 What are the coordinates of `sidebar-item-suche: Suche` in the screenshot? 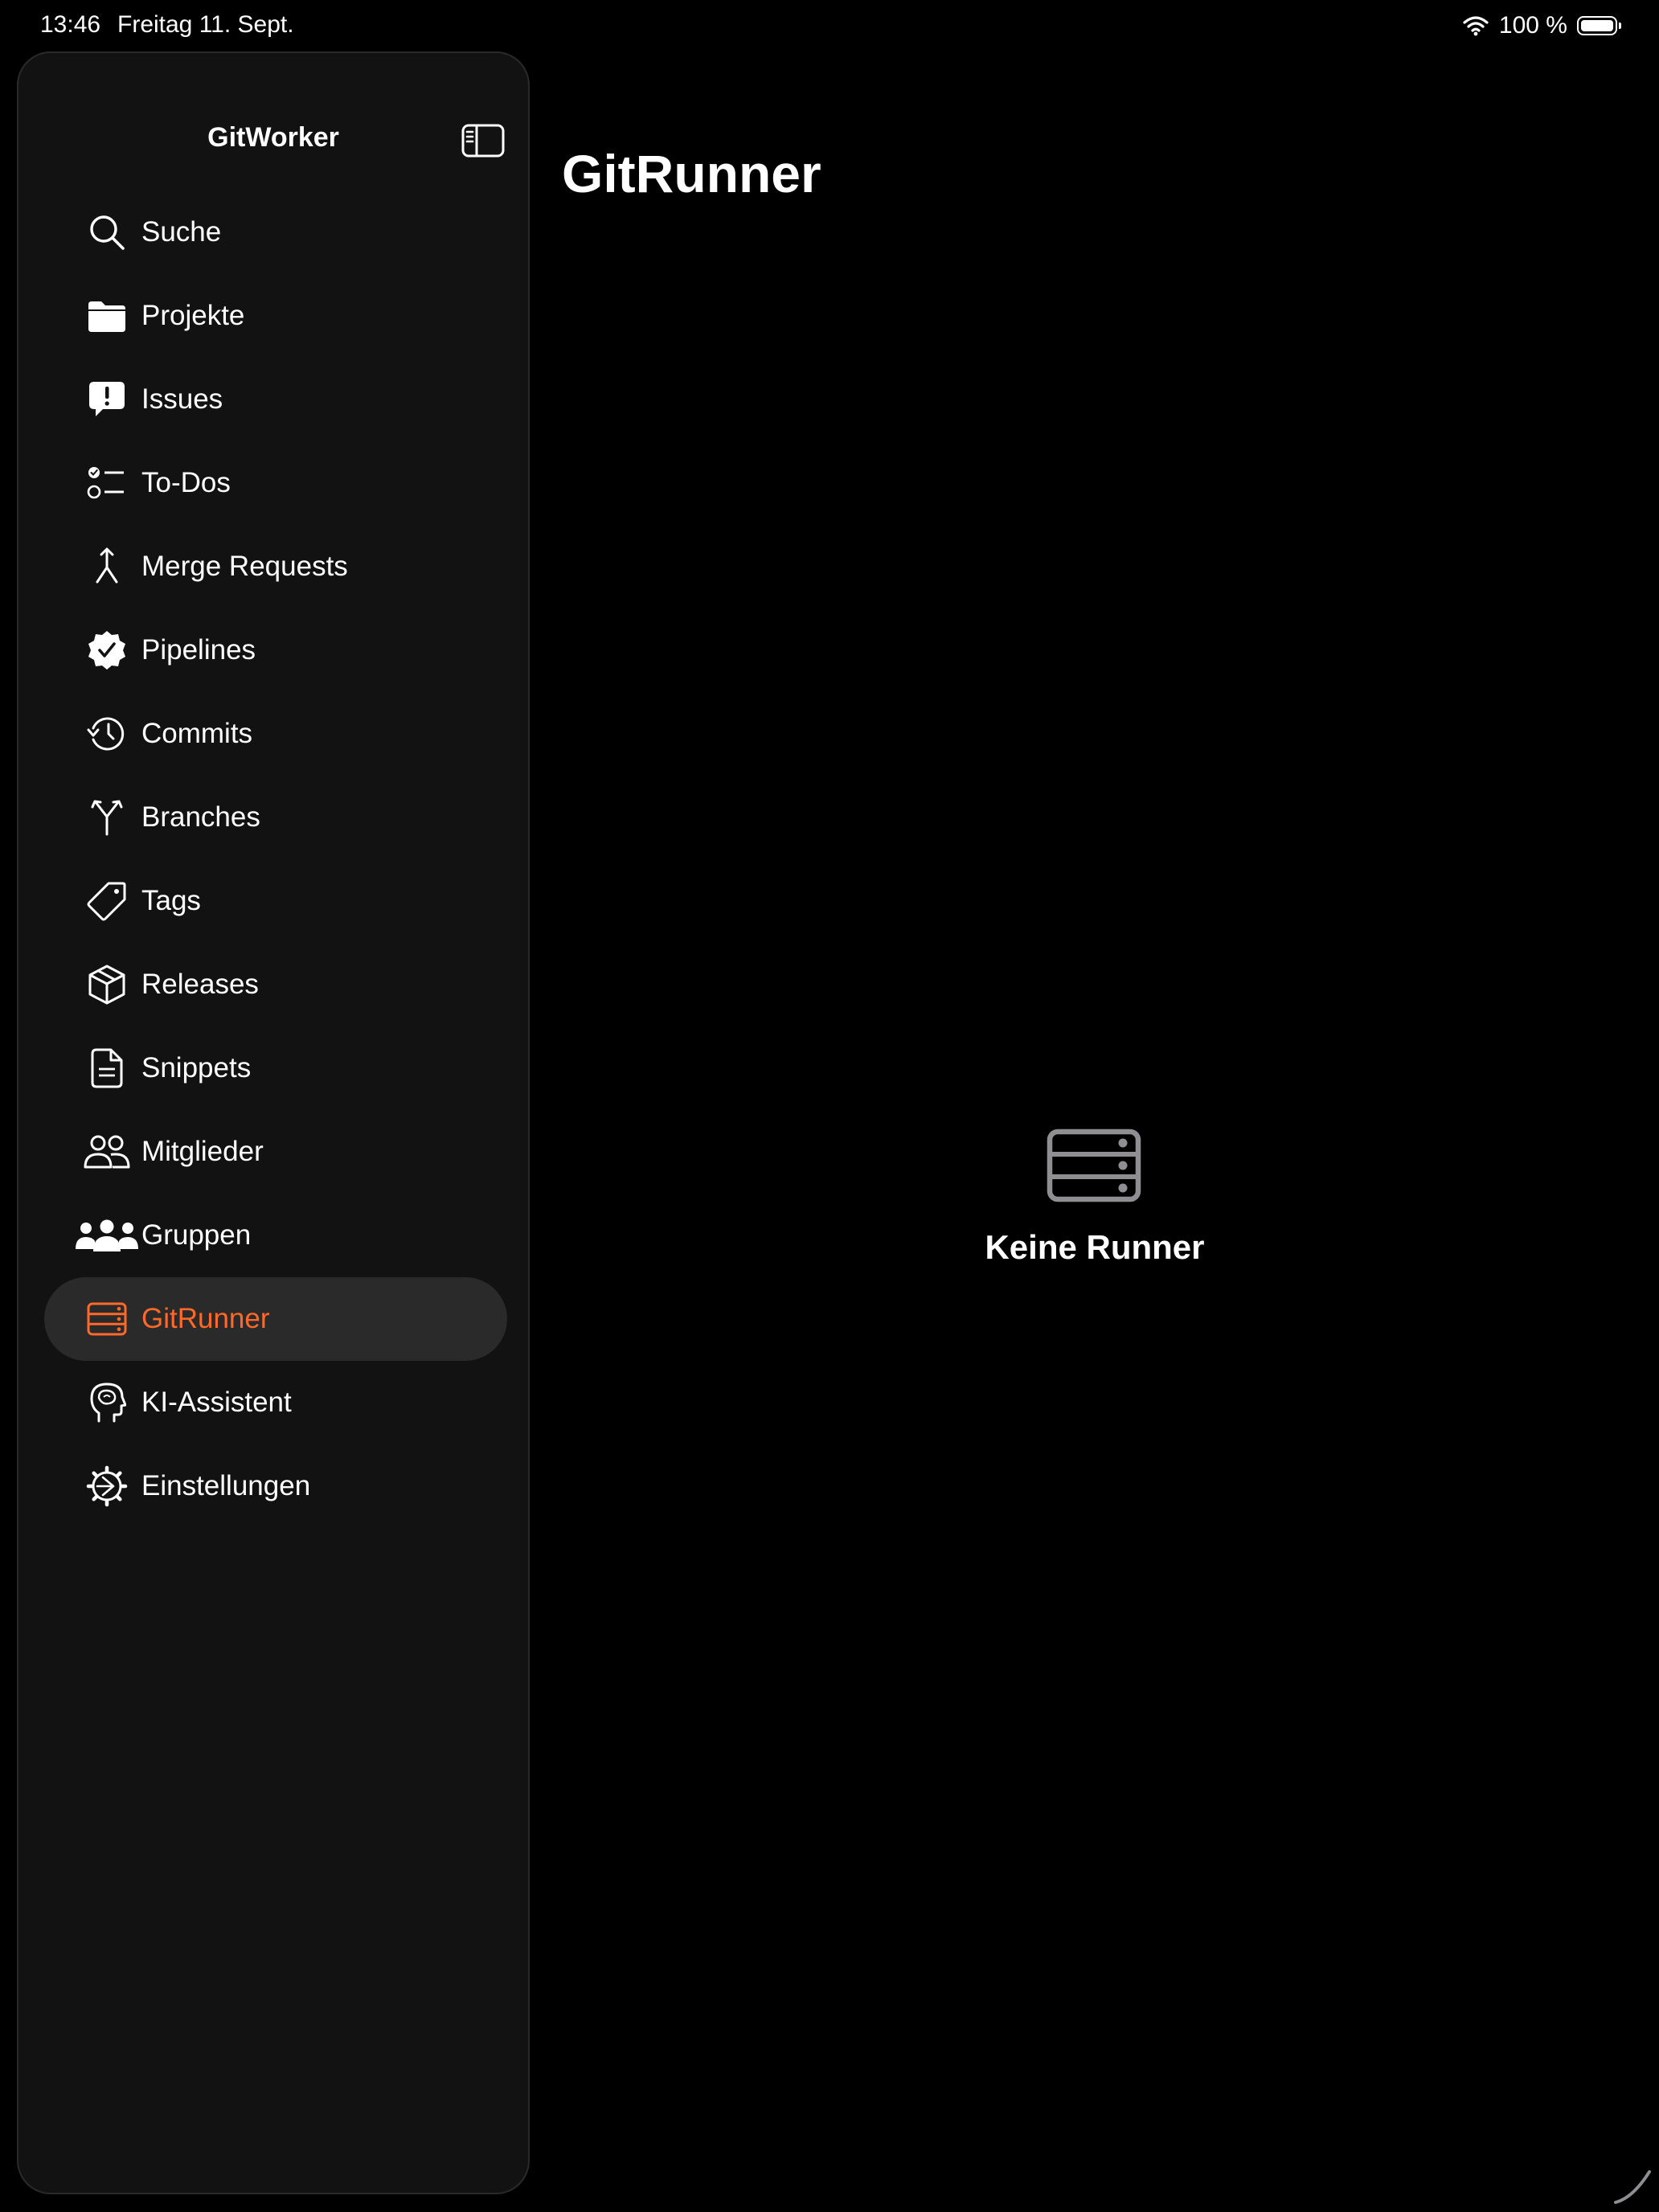 It's located at (275, 232).